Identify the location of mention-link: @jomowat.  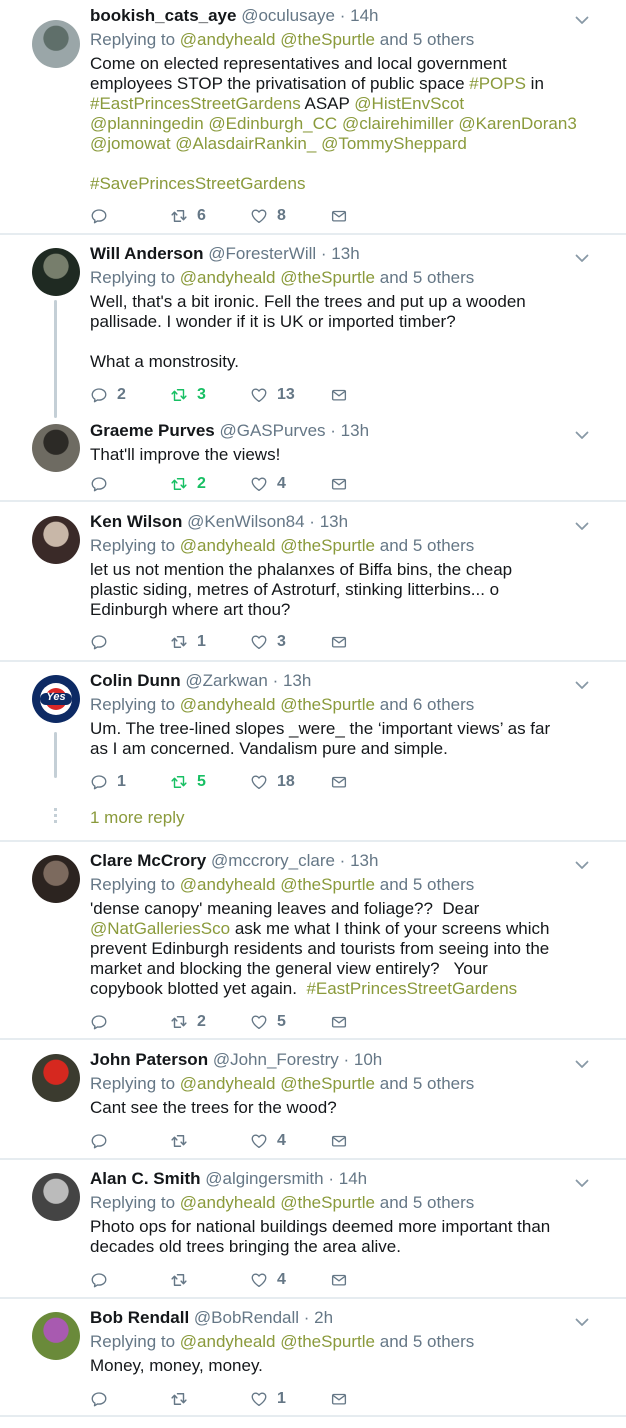
(130, 143).